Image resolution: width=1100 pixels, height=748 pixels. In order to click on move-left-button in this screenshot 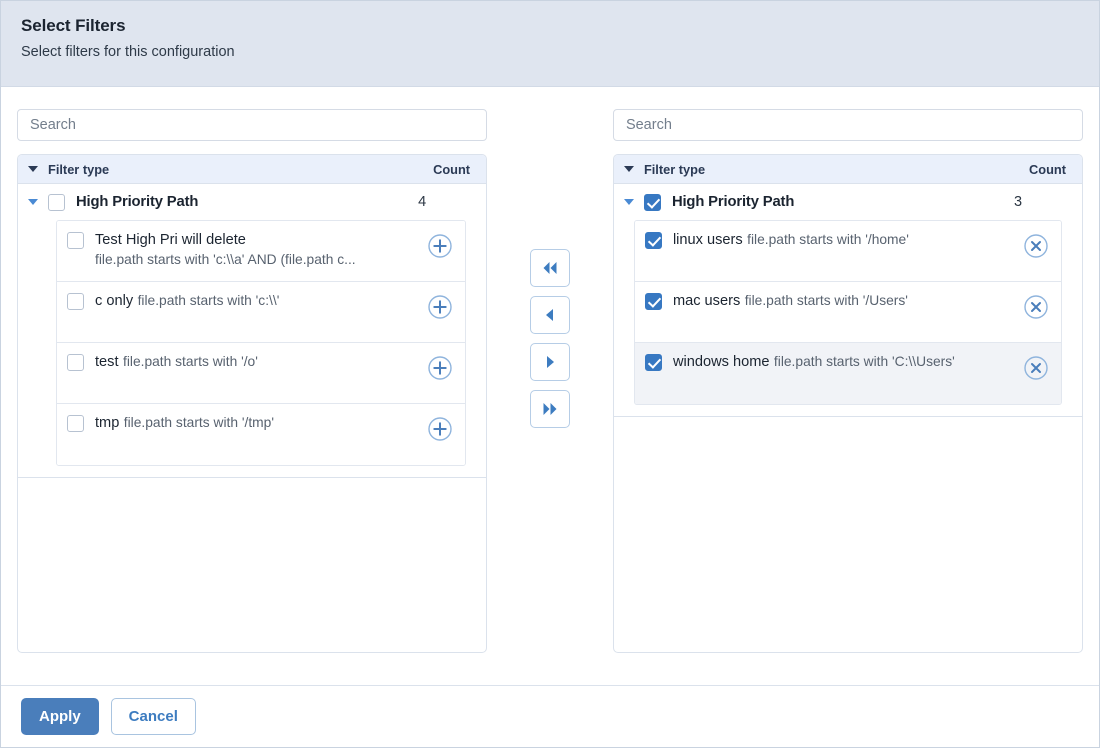, I will do `click(550, 315)`.